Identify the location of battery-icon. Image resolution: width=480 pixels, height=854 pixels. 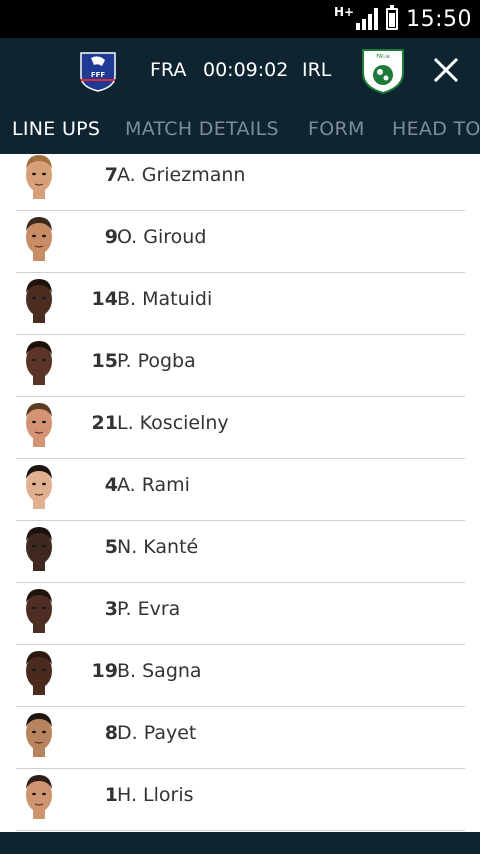
(392, 17).